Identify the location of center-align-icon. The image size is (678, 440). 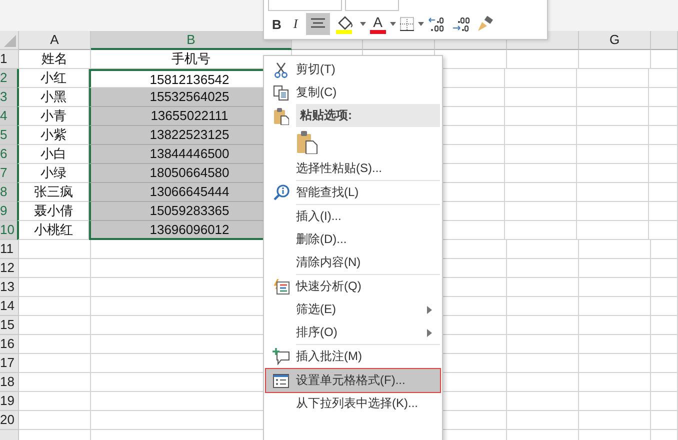
(318, 24).